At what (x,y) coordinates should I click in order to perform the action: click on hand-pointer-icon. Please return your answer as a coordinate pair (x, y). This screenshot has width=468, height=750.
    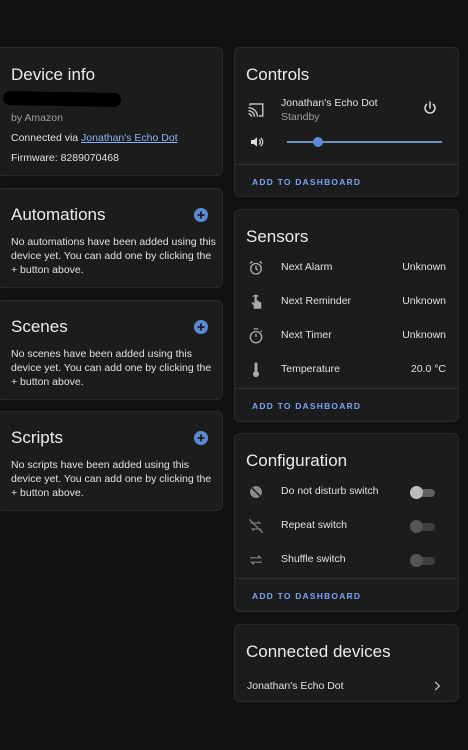
    Looking at the image, I should click on (256, 301).